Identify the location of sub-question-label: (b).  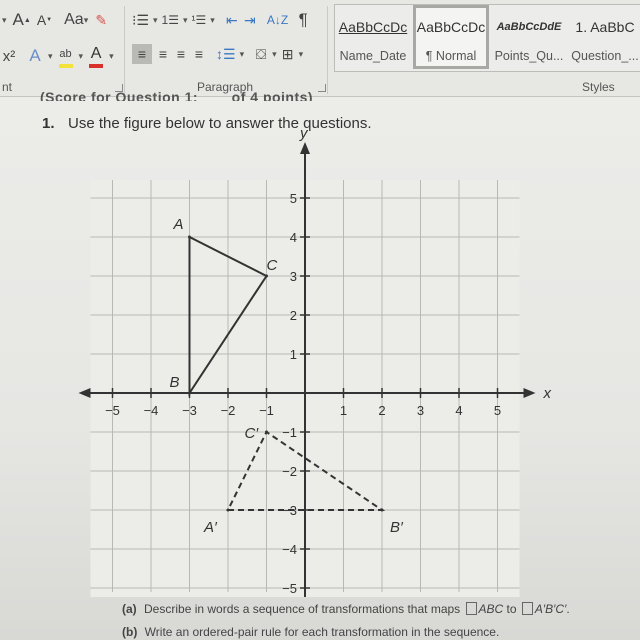
(130, 632).